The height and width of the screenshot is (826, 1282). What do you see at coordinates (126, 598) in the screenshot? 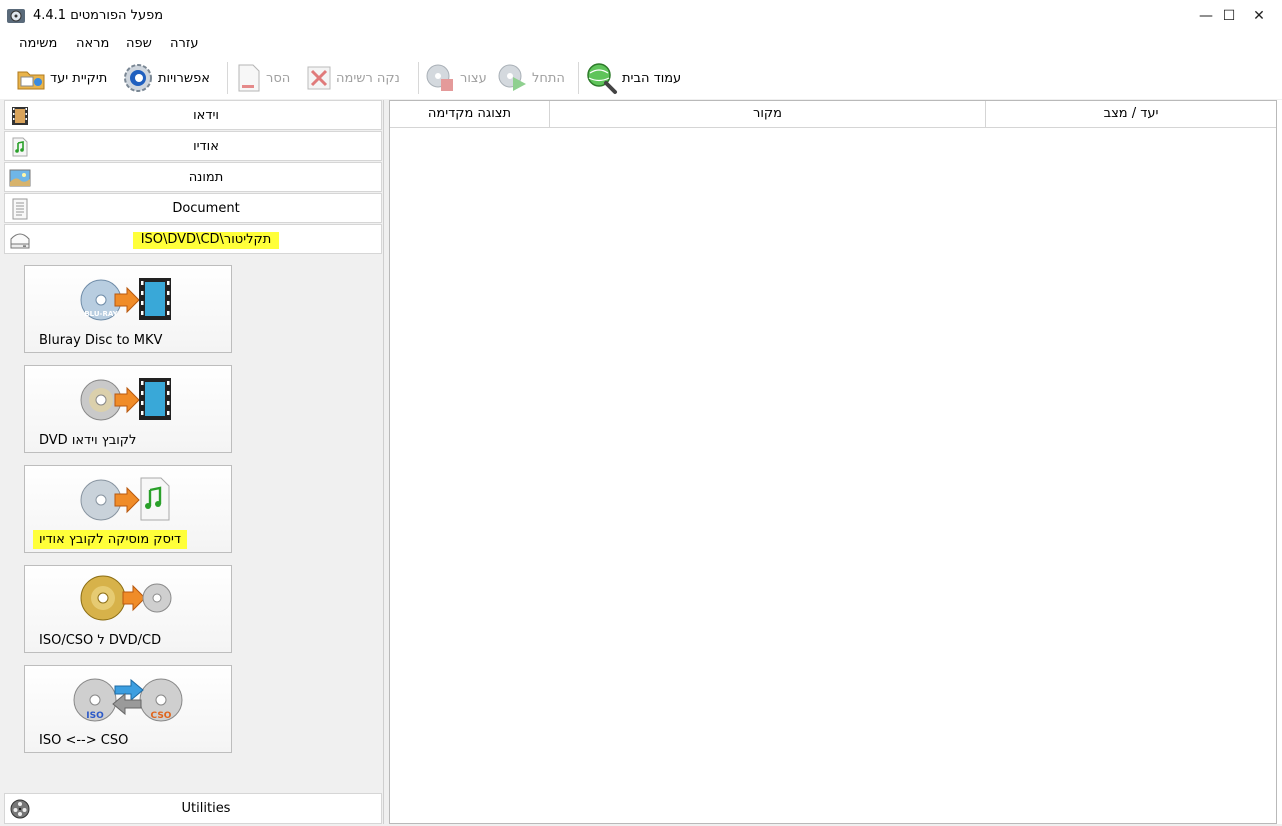
I see `disc-to-iso-icon` at bounding box center [126, 598].